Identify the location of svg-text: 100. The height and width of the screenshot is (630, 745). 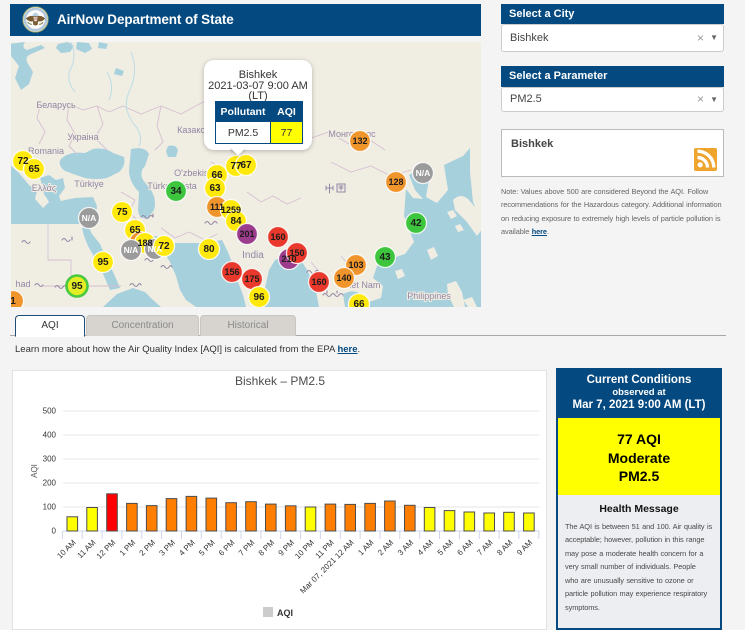
(50, 507).